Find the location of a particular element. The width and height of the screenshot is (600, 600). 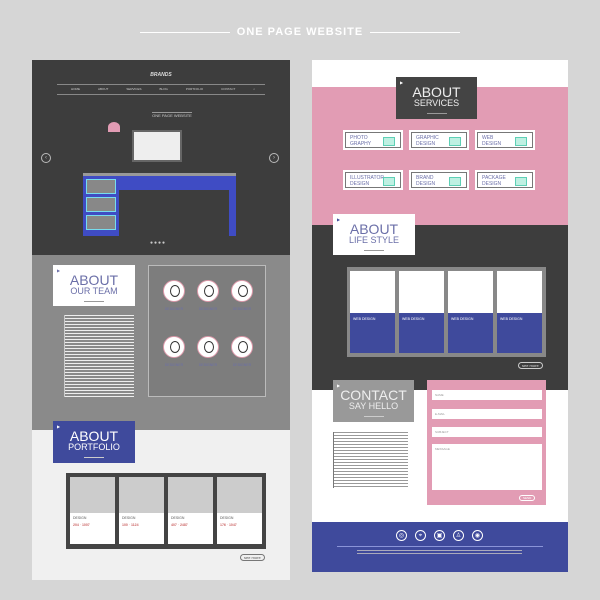

hero-sign: ONE PAGE WEBSITE is located at coordinates (172, 115).